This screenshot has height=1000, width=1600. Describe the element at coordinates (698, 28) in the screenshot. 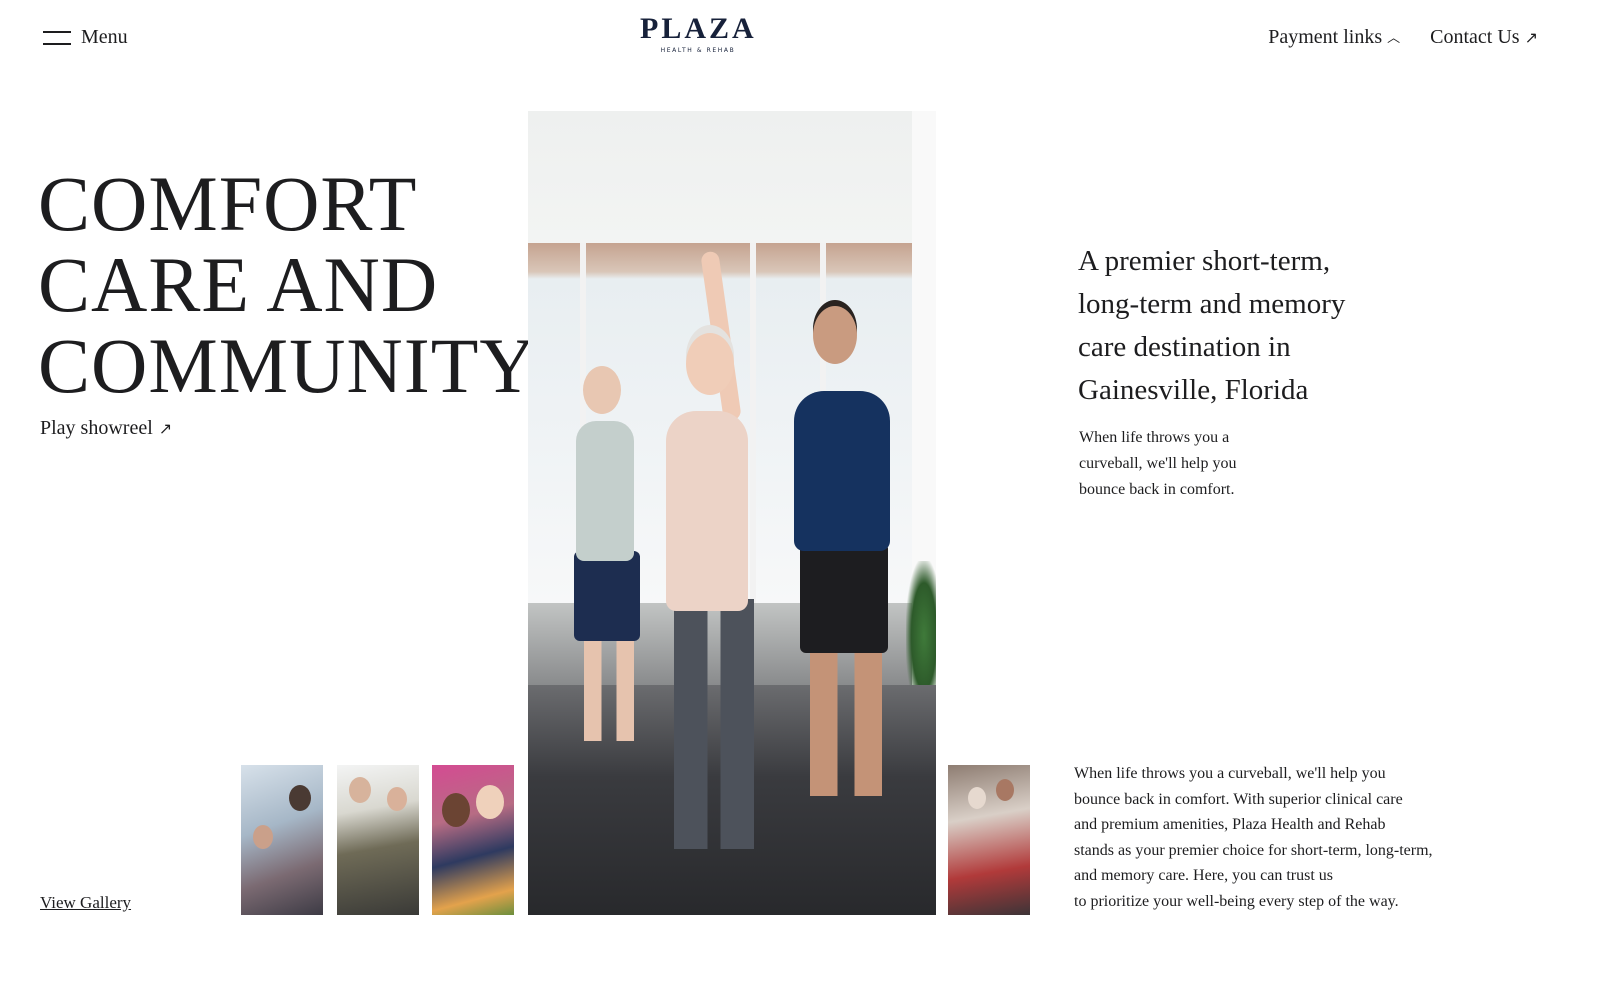

I see `logo-wordmark: PLAZA` at that location.